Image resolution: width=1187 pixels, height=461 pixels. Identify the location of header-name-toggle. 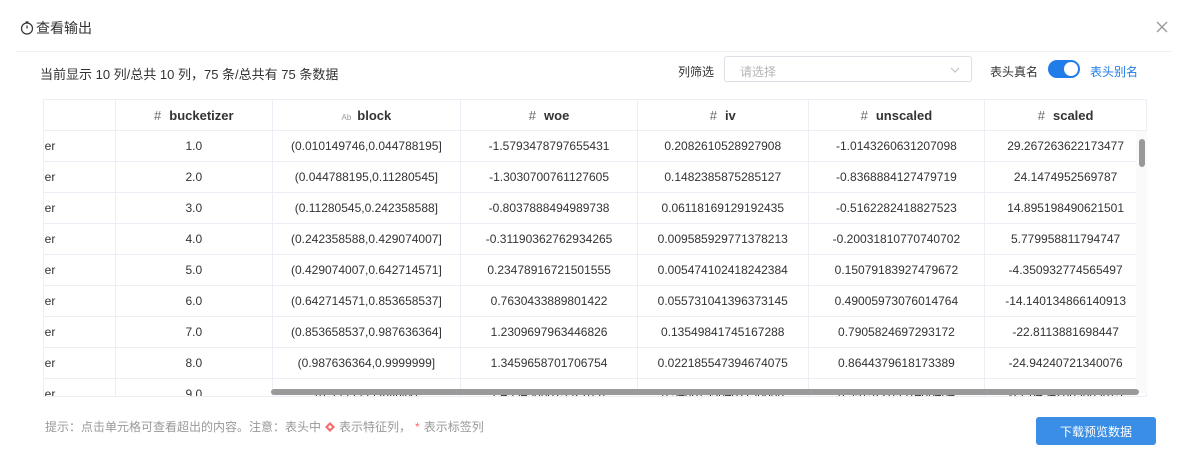
(1064, 69).